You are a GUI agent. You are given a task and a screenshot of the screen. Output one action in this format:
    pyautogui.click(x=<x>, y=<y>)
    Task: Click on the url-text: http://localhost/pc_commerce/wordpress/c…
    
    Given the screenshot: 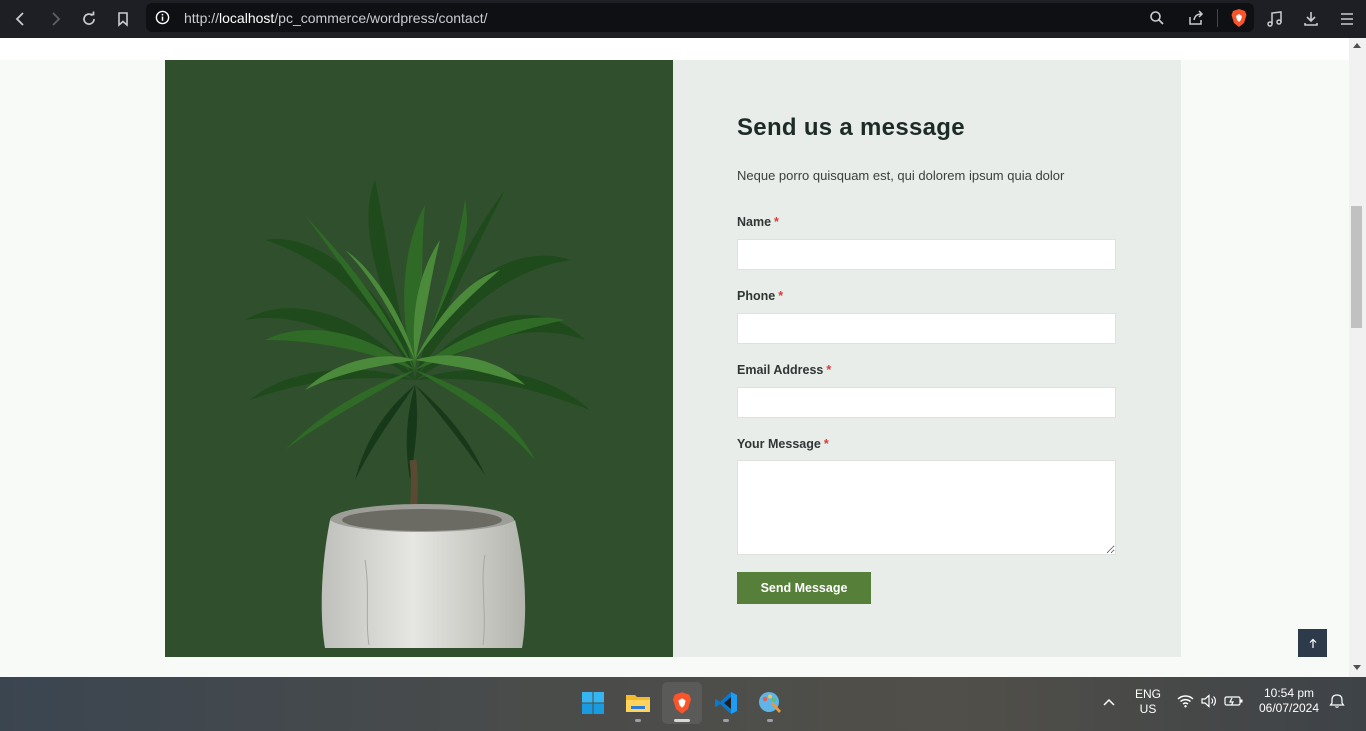 What is the action you would take?
    pyautogui.click(x=336, y=18)
    